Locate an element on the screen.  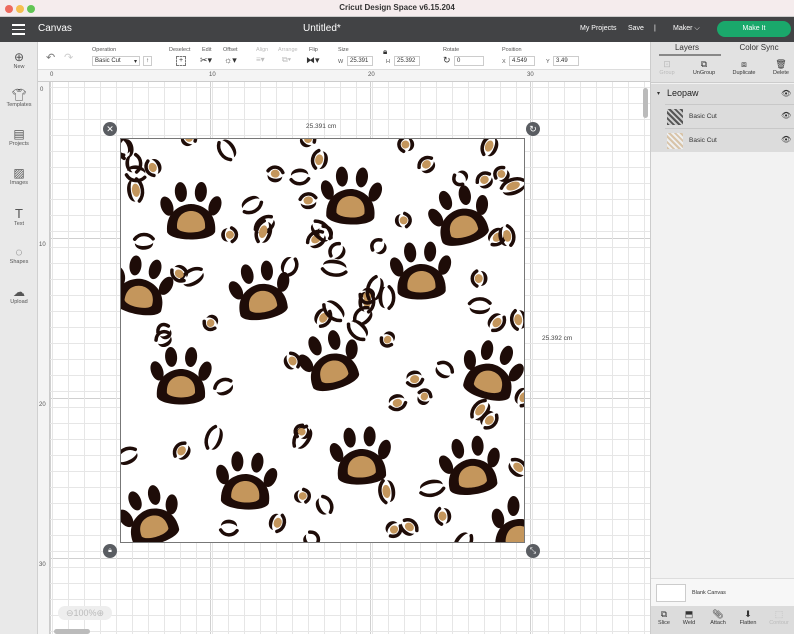
edit-label: Edit is located at coordinates (207, 50).